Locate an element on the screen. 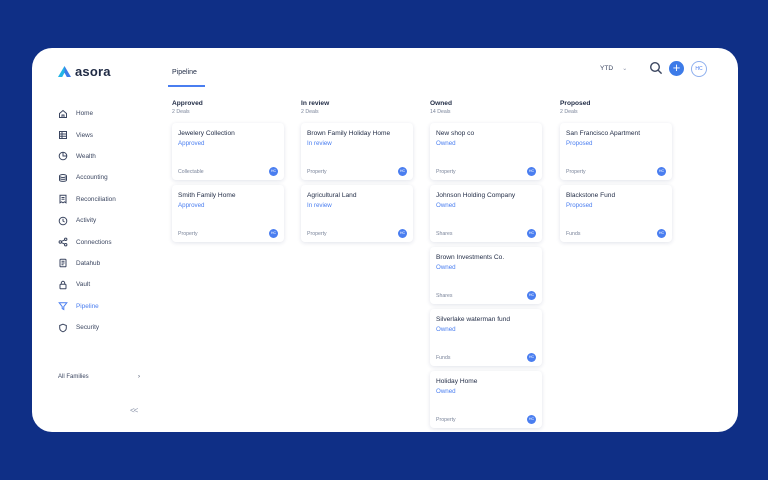  deal-title: Brown Family Holiday Home is located at coordinates (349, 133).